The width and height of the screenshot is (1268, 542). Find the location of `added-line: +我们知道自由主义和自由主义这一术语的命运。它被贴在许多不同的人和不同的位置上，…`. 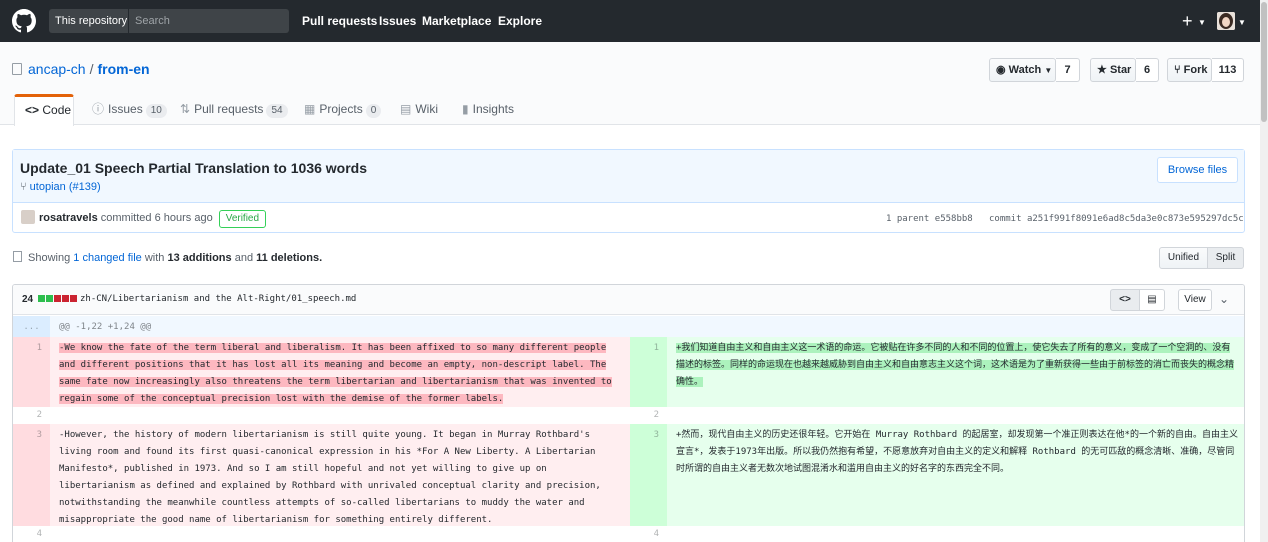

added-line: +我们知道自由主义和自由主义这一术语的命运。它被贴在许多不同的人和不同的位置上，… is located at coordinates (955, 372).